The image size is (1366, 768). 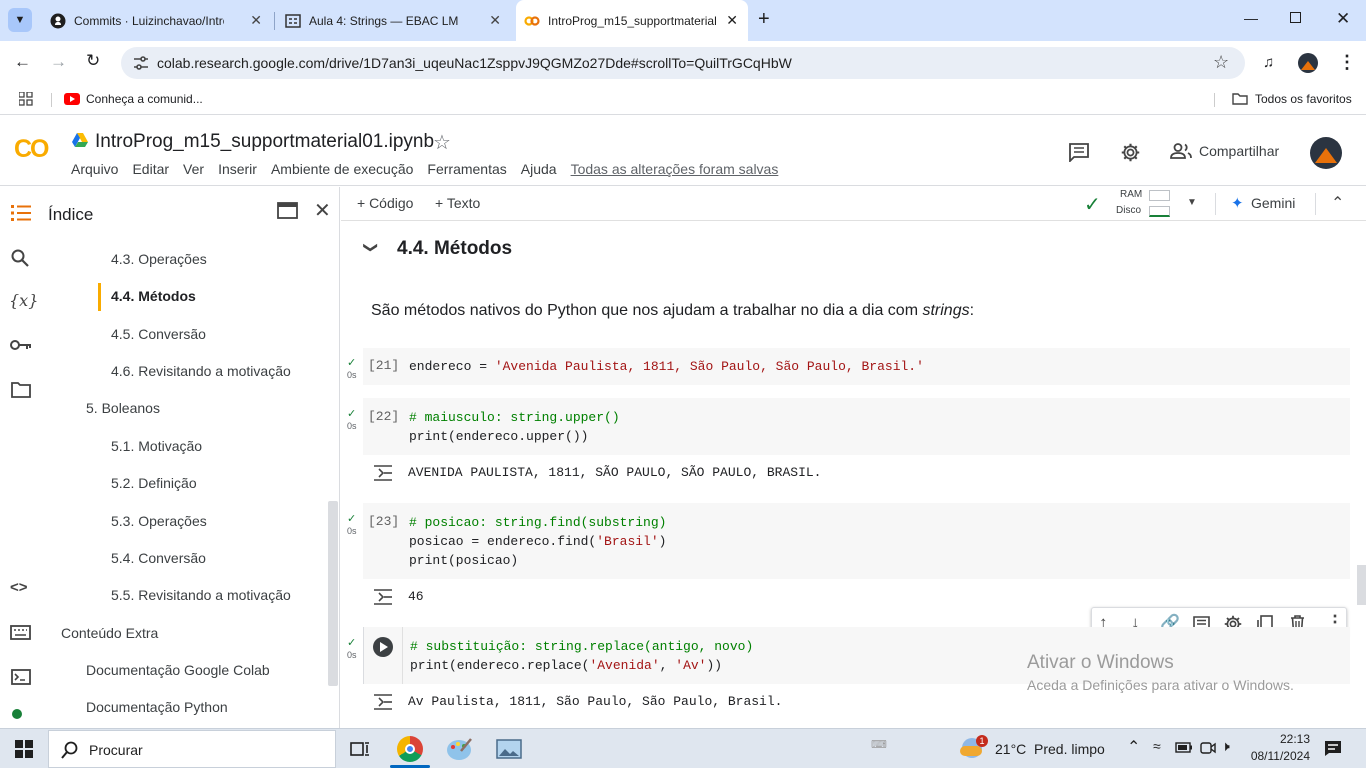 I want to click on toc-item: Conteúdo Extra, so click(x=109, y=633).